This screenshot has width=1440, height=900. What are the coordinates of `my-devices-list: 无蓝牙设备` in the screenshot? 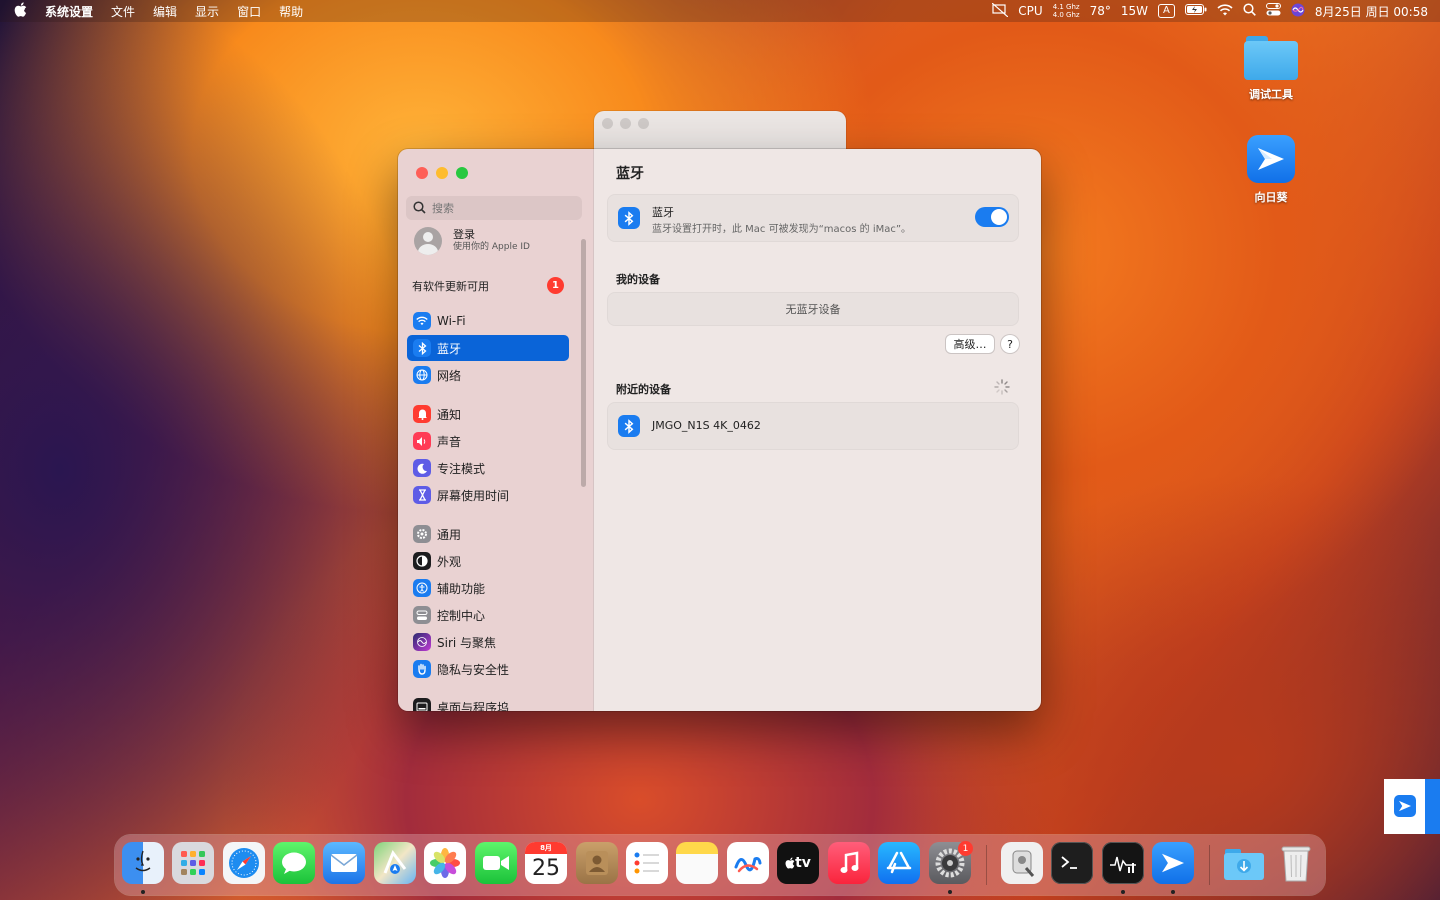 It's located at (813, 309).